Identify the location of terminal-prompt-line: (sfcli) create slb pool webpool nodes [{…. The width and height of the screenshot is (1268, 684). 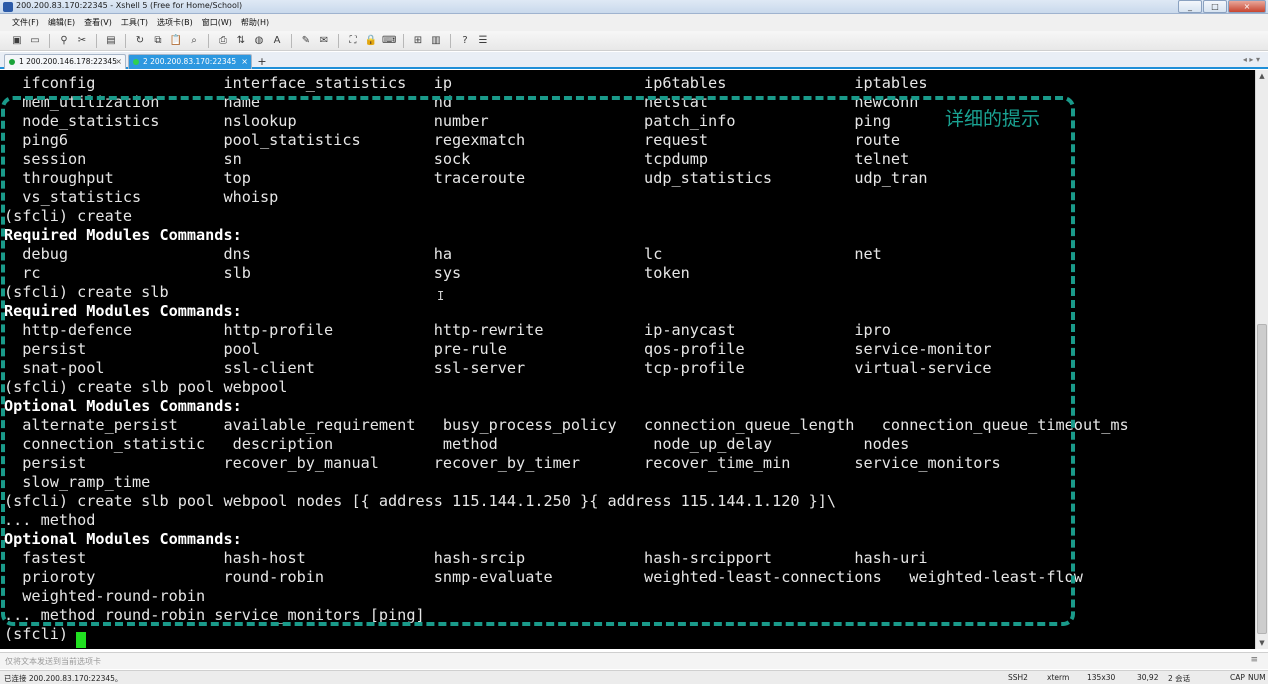
(420, 501).